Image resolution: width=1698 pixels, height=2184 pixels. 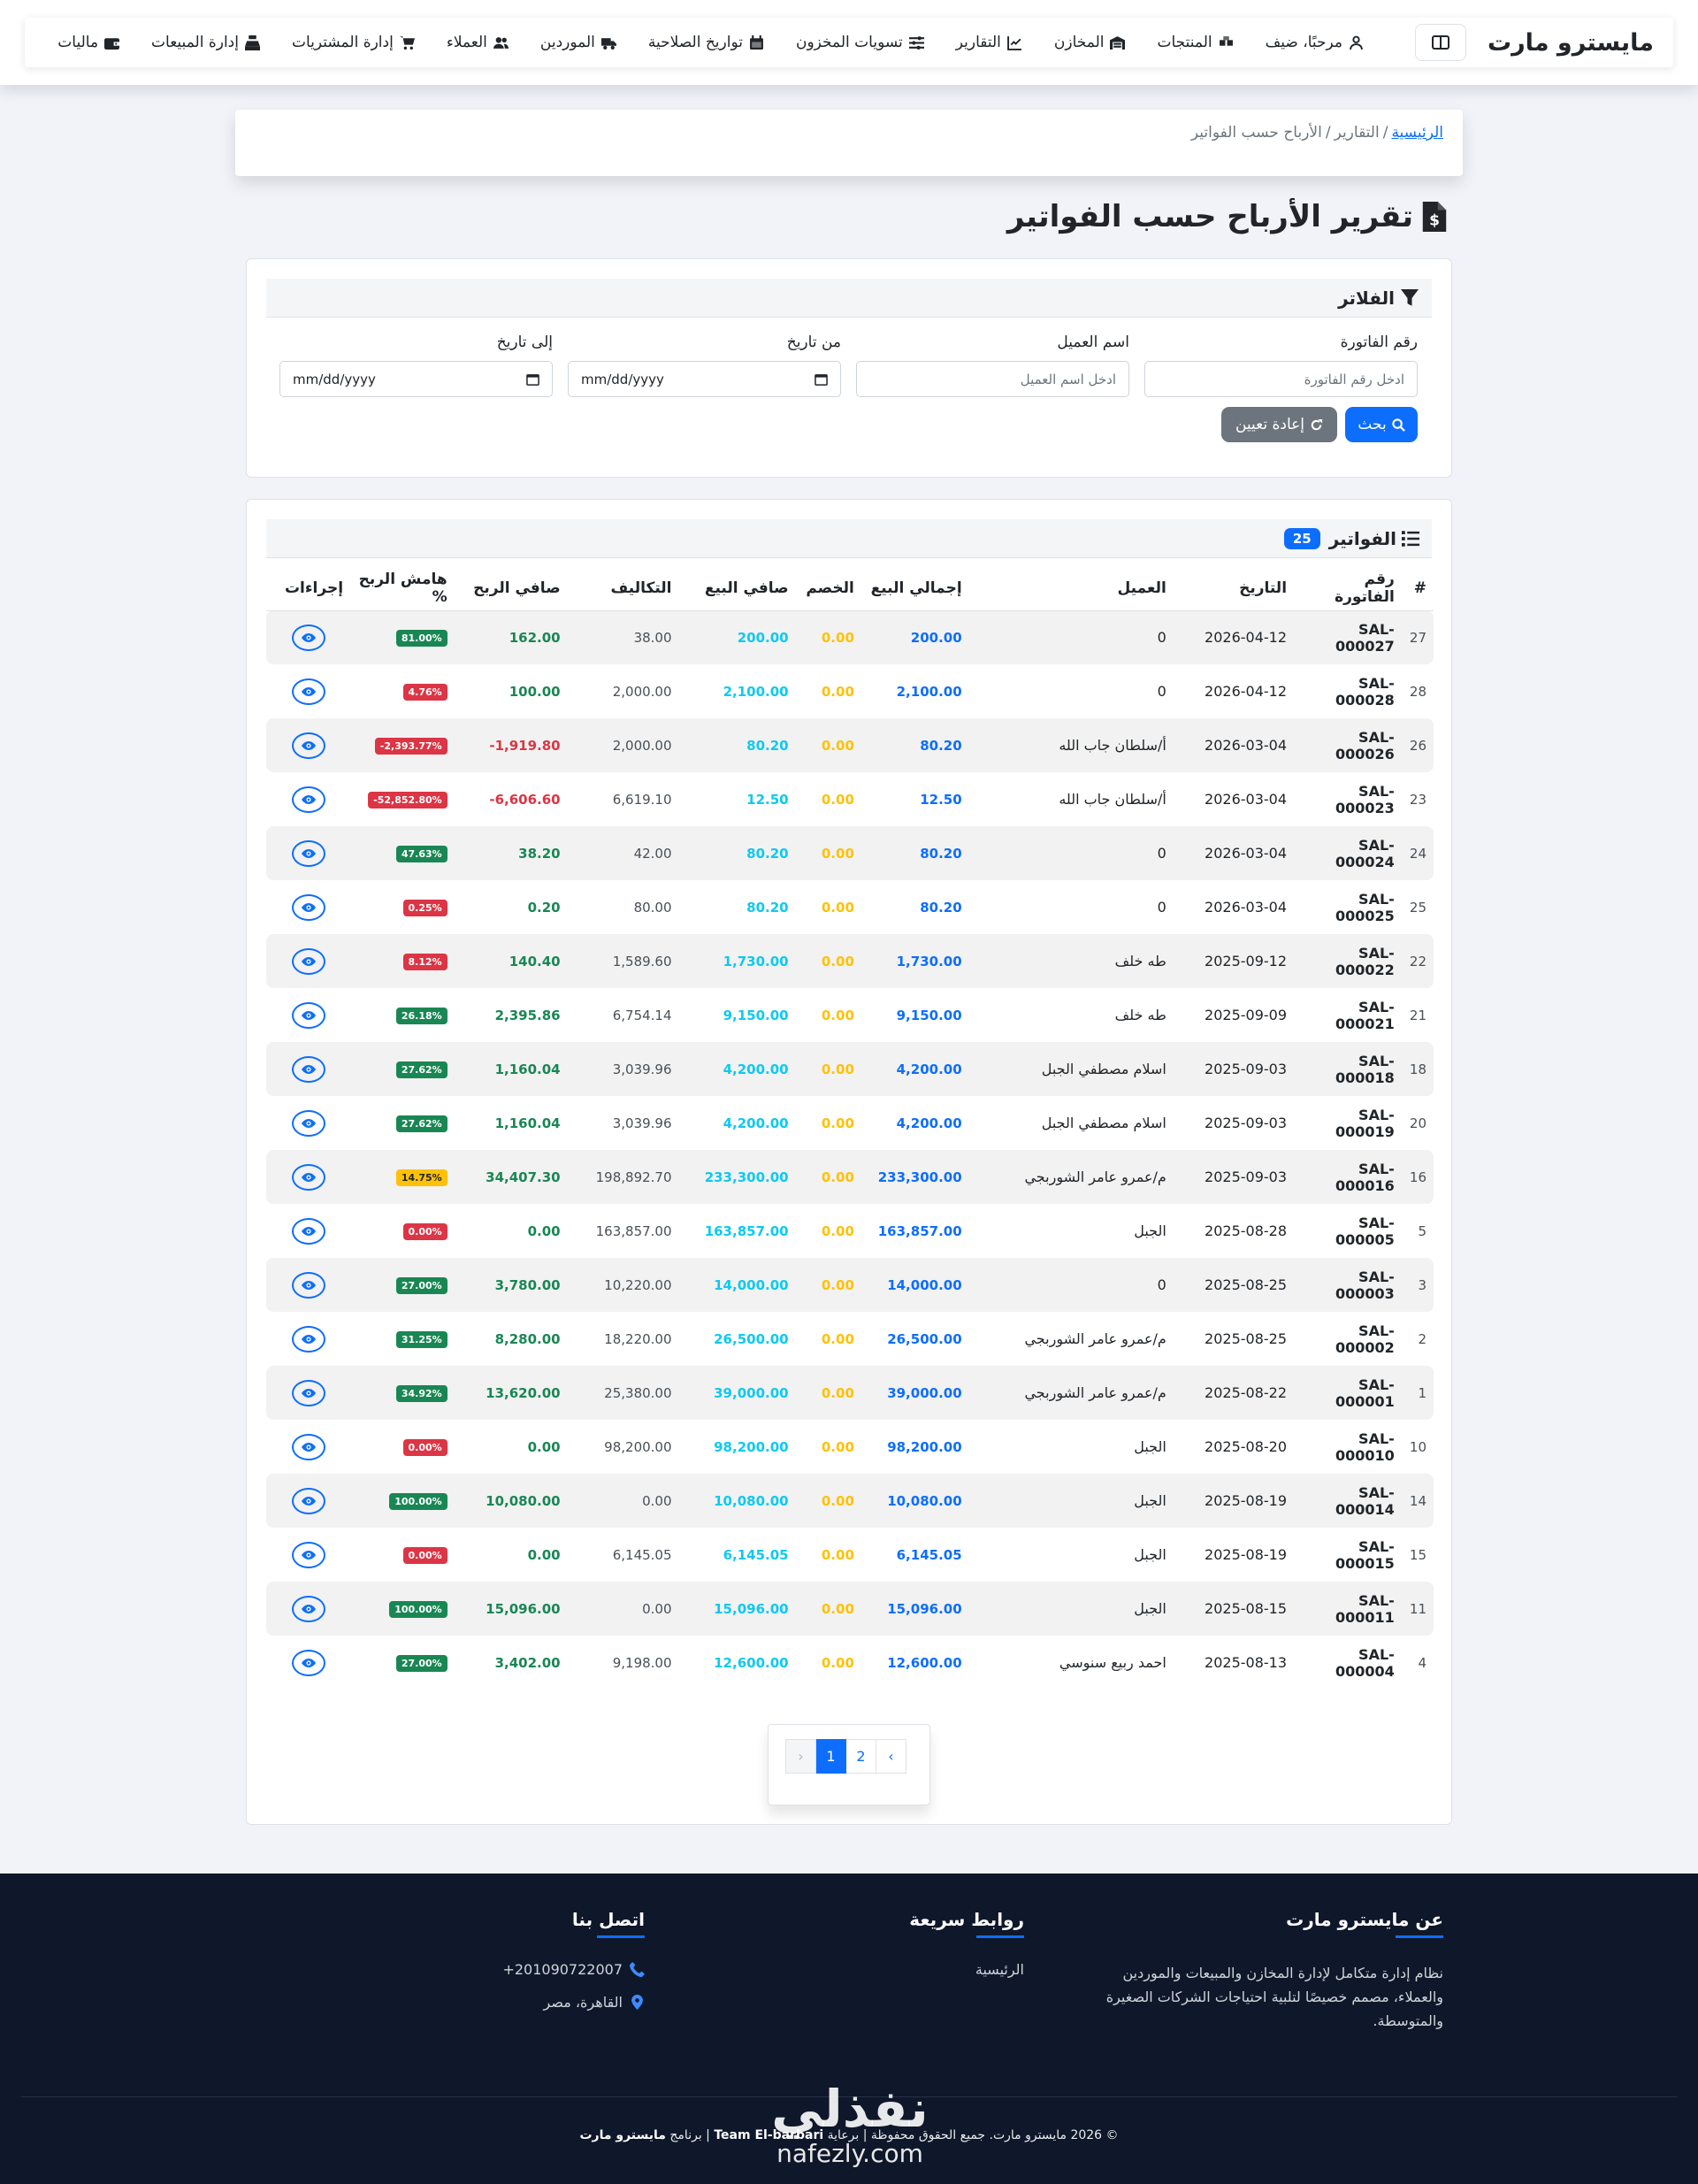 I want to click on cell-profit-value: 38.20, so click(x=539, y=853).